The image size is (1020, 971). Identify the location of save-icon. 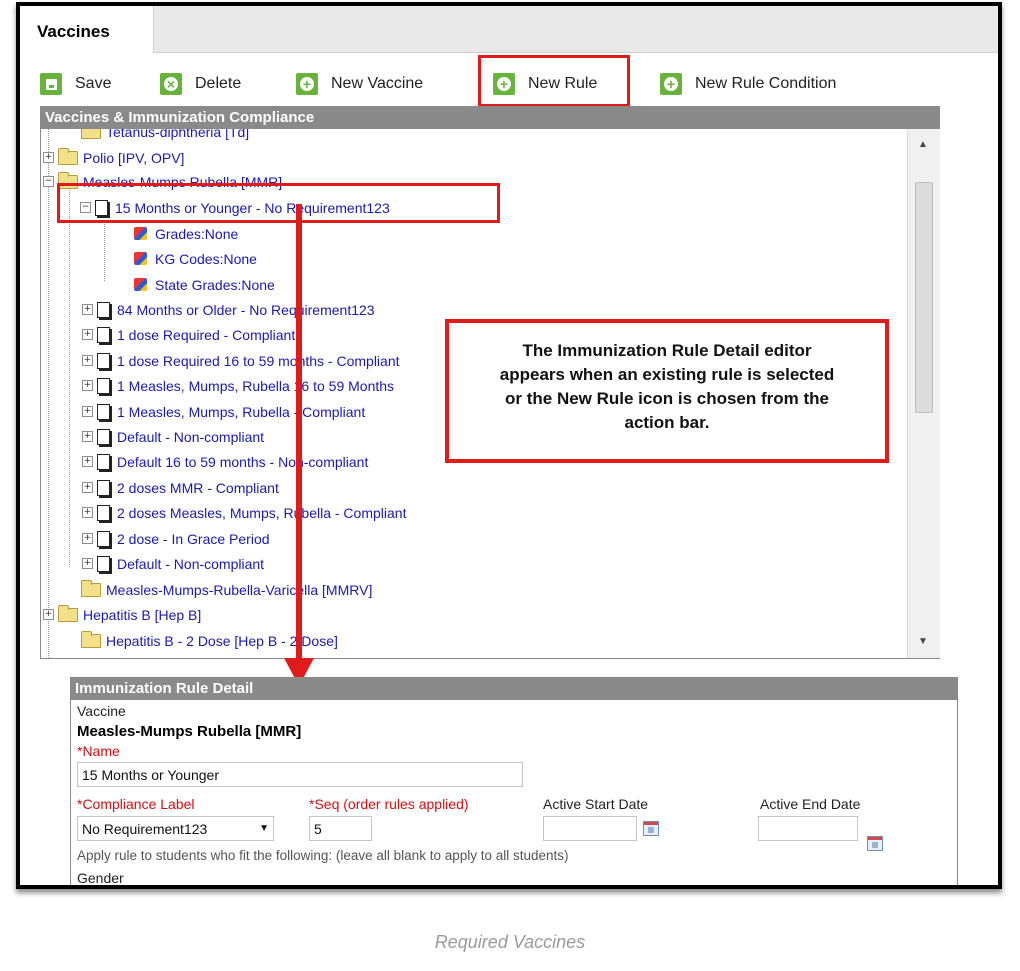
(51, 84).